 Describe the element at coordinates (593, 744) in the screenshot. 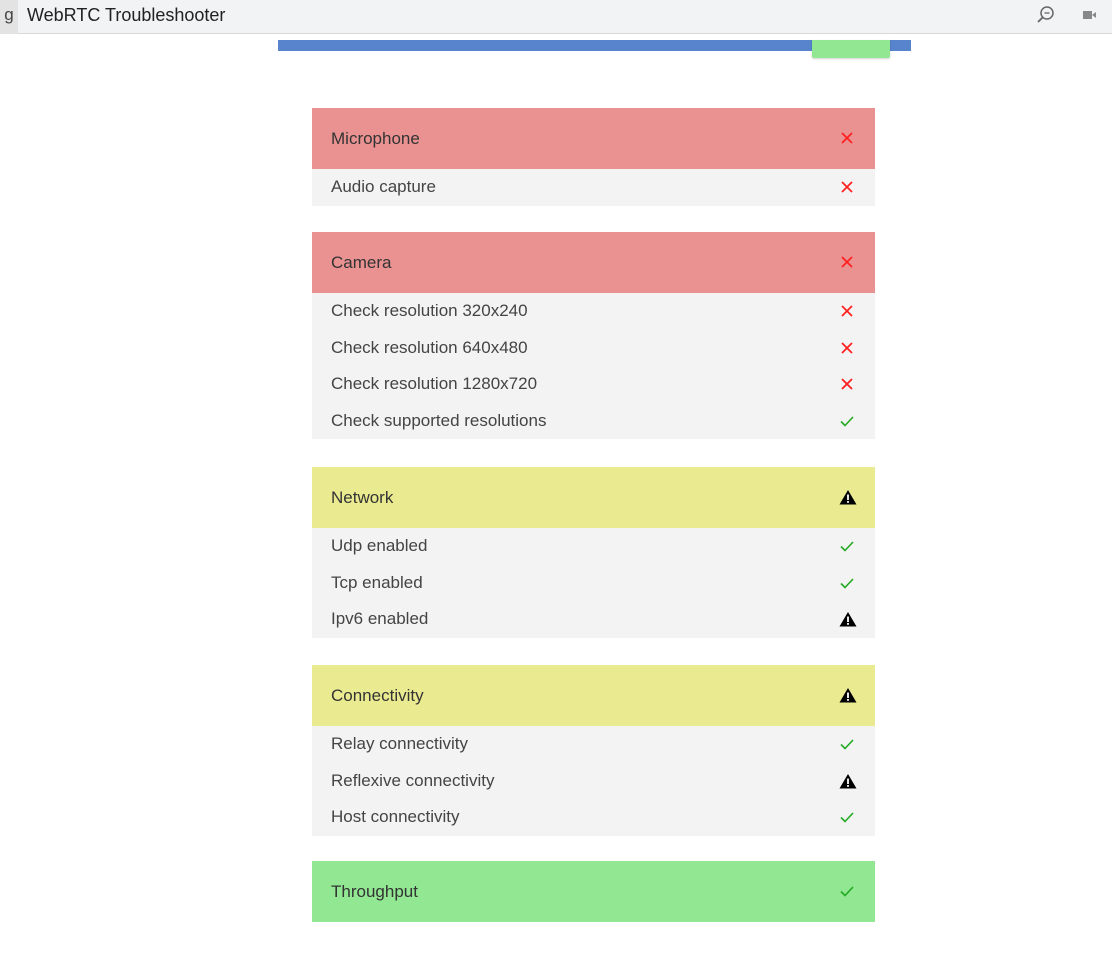

I see `test-row: Relay connectivity` at that location.